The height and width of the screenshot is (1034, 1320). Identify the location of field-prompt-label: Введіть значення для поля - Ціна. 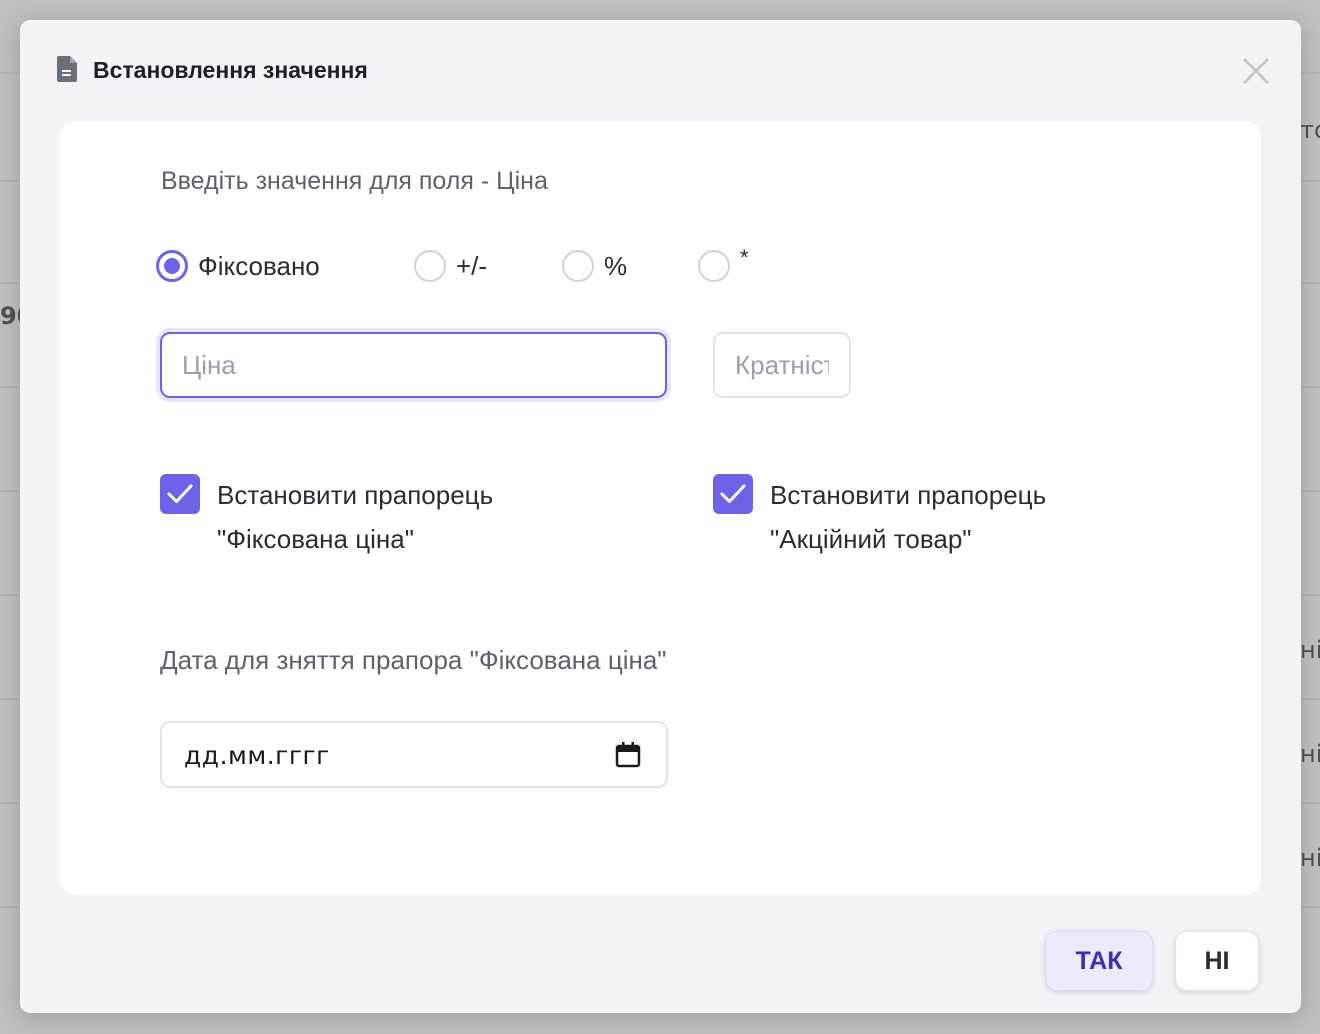
(354, 181).